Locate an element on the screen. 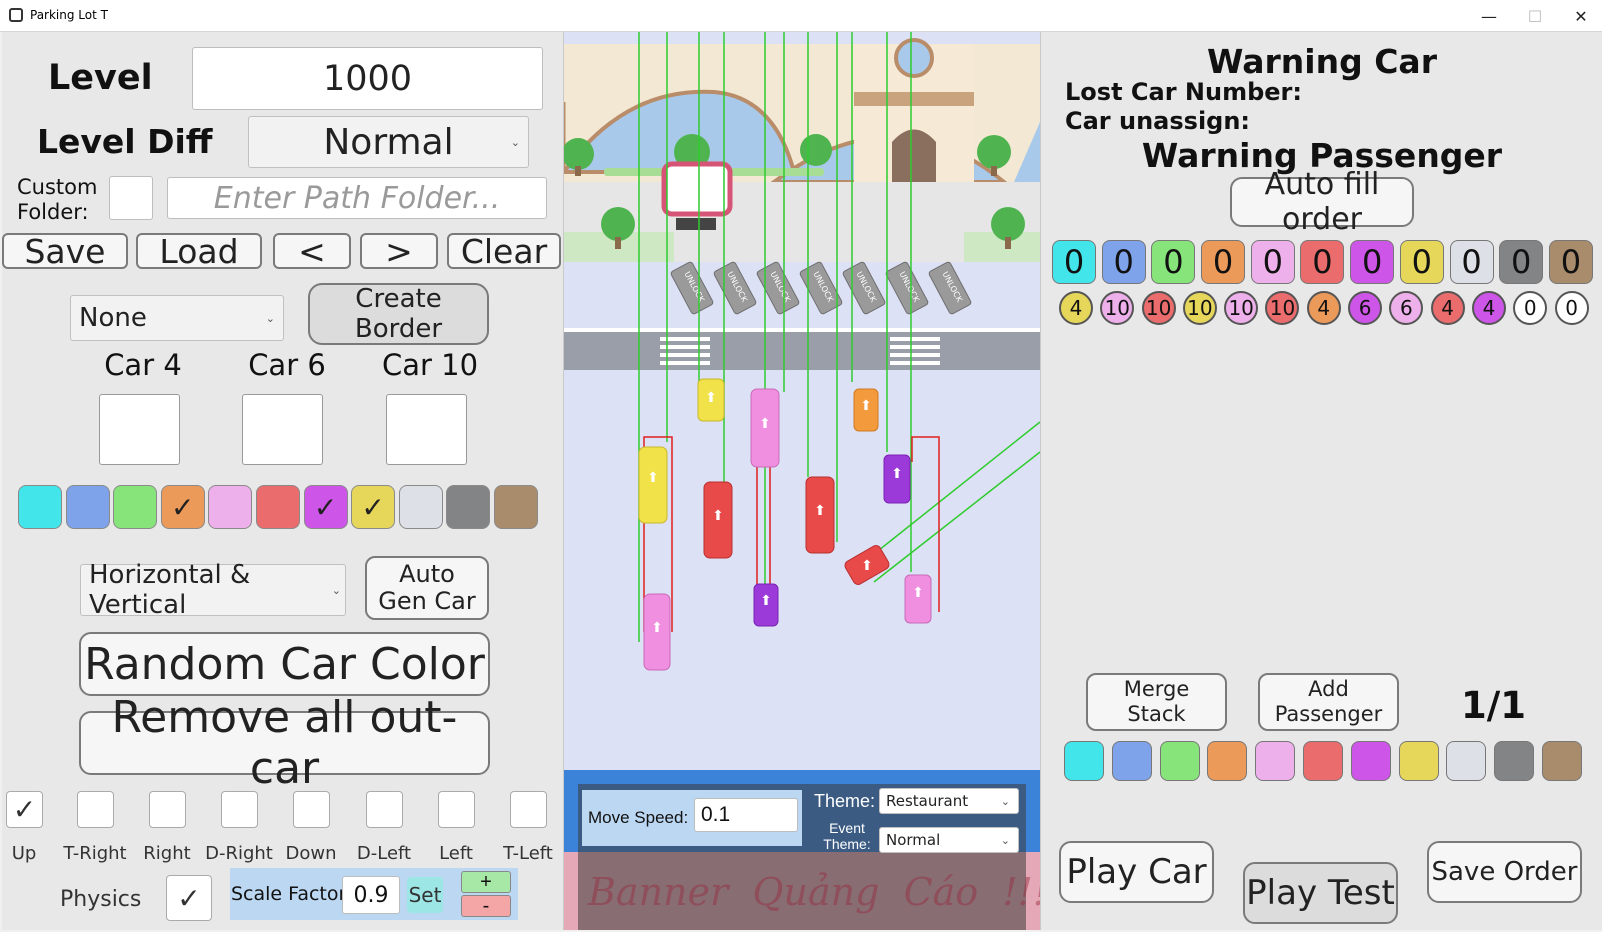 This screenshot has height=932, width=1602. load-button: Load is located at coordinates (199, 251).